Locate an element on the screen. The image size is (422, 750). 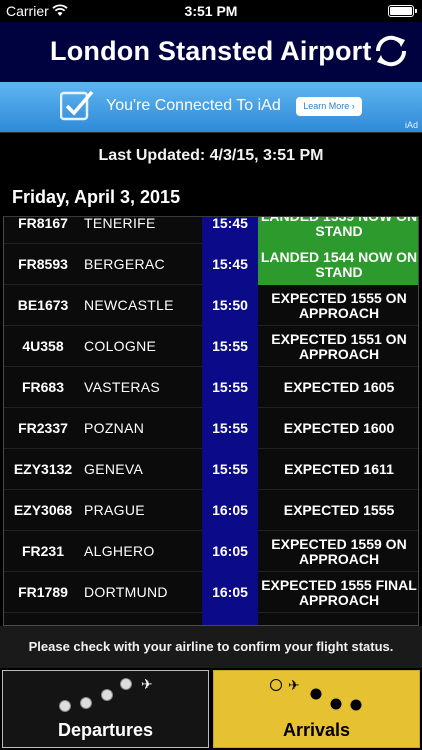
clock: 3:51 PM is located at coordinates (211, 11).